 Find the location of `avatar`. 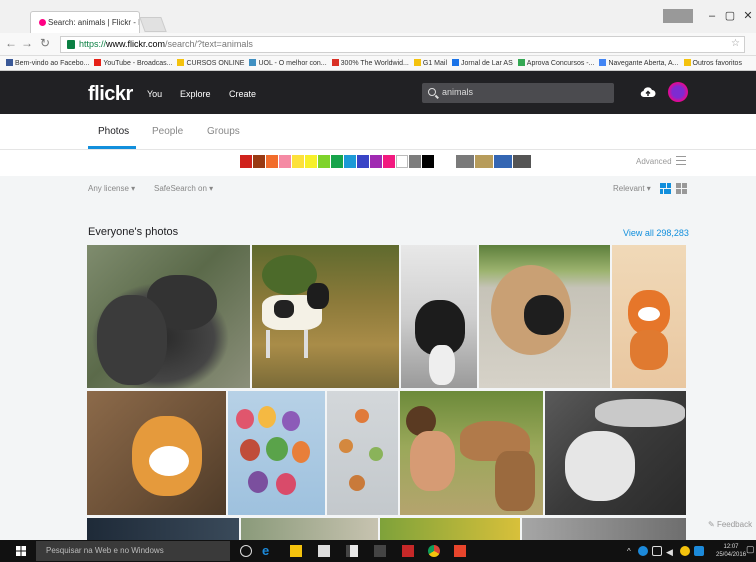

avatar is located at coordinates (678, 92).